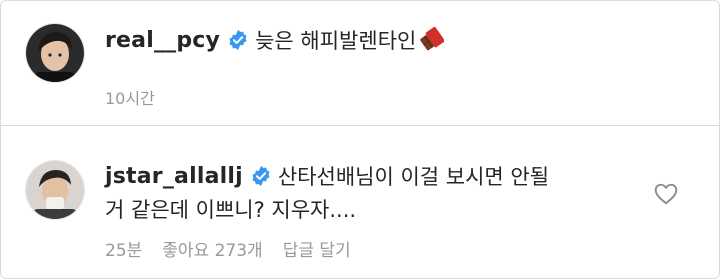 This screenshot has height=279, width=720. I want to click on comment-username: jstar_allallj, so click(174, 176).